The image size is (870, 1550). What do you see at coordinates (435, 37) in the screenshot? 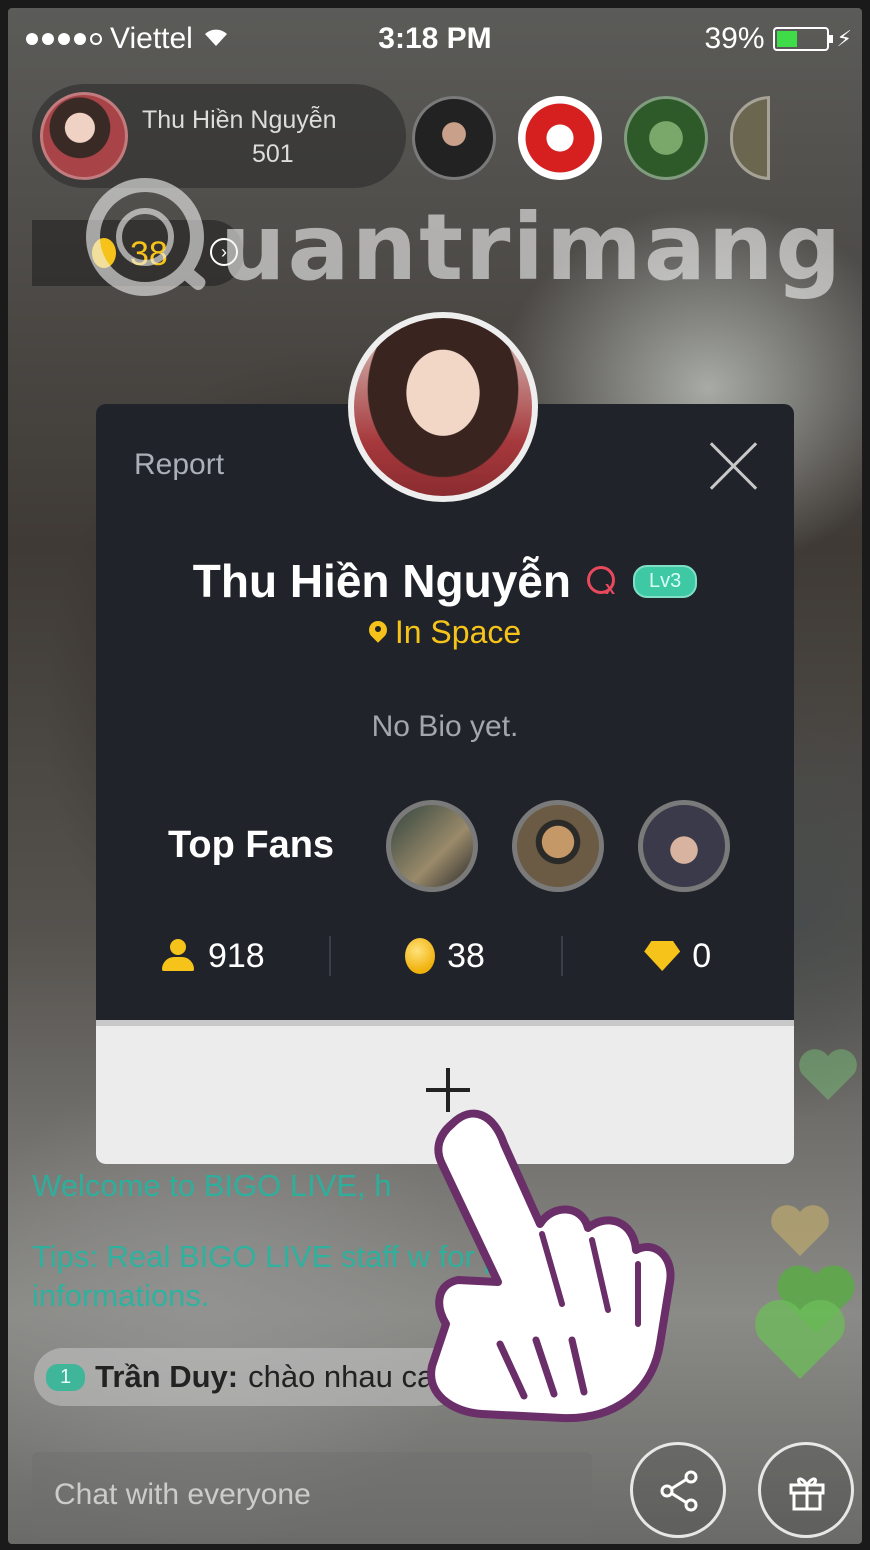
I see `status-bar: Viettel 3:18 PM 39% ⚡` at bounding box center [435, 37].